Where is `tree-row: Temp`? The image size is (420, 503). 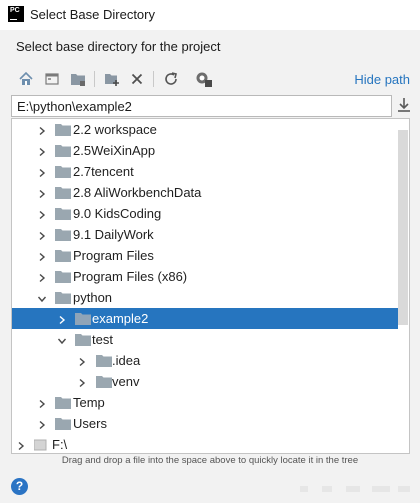 tree-row: Temp is located at coordinates (205, 402).